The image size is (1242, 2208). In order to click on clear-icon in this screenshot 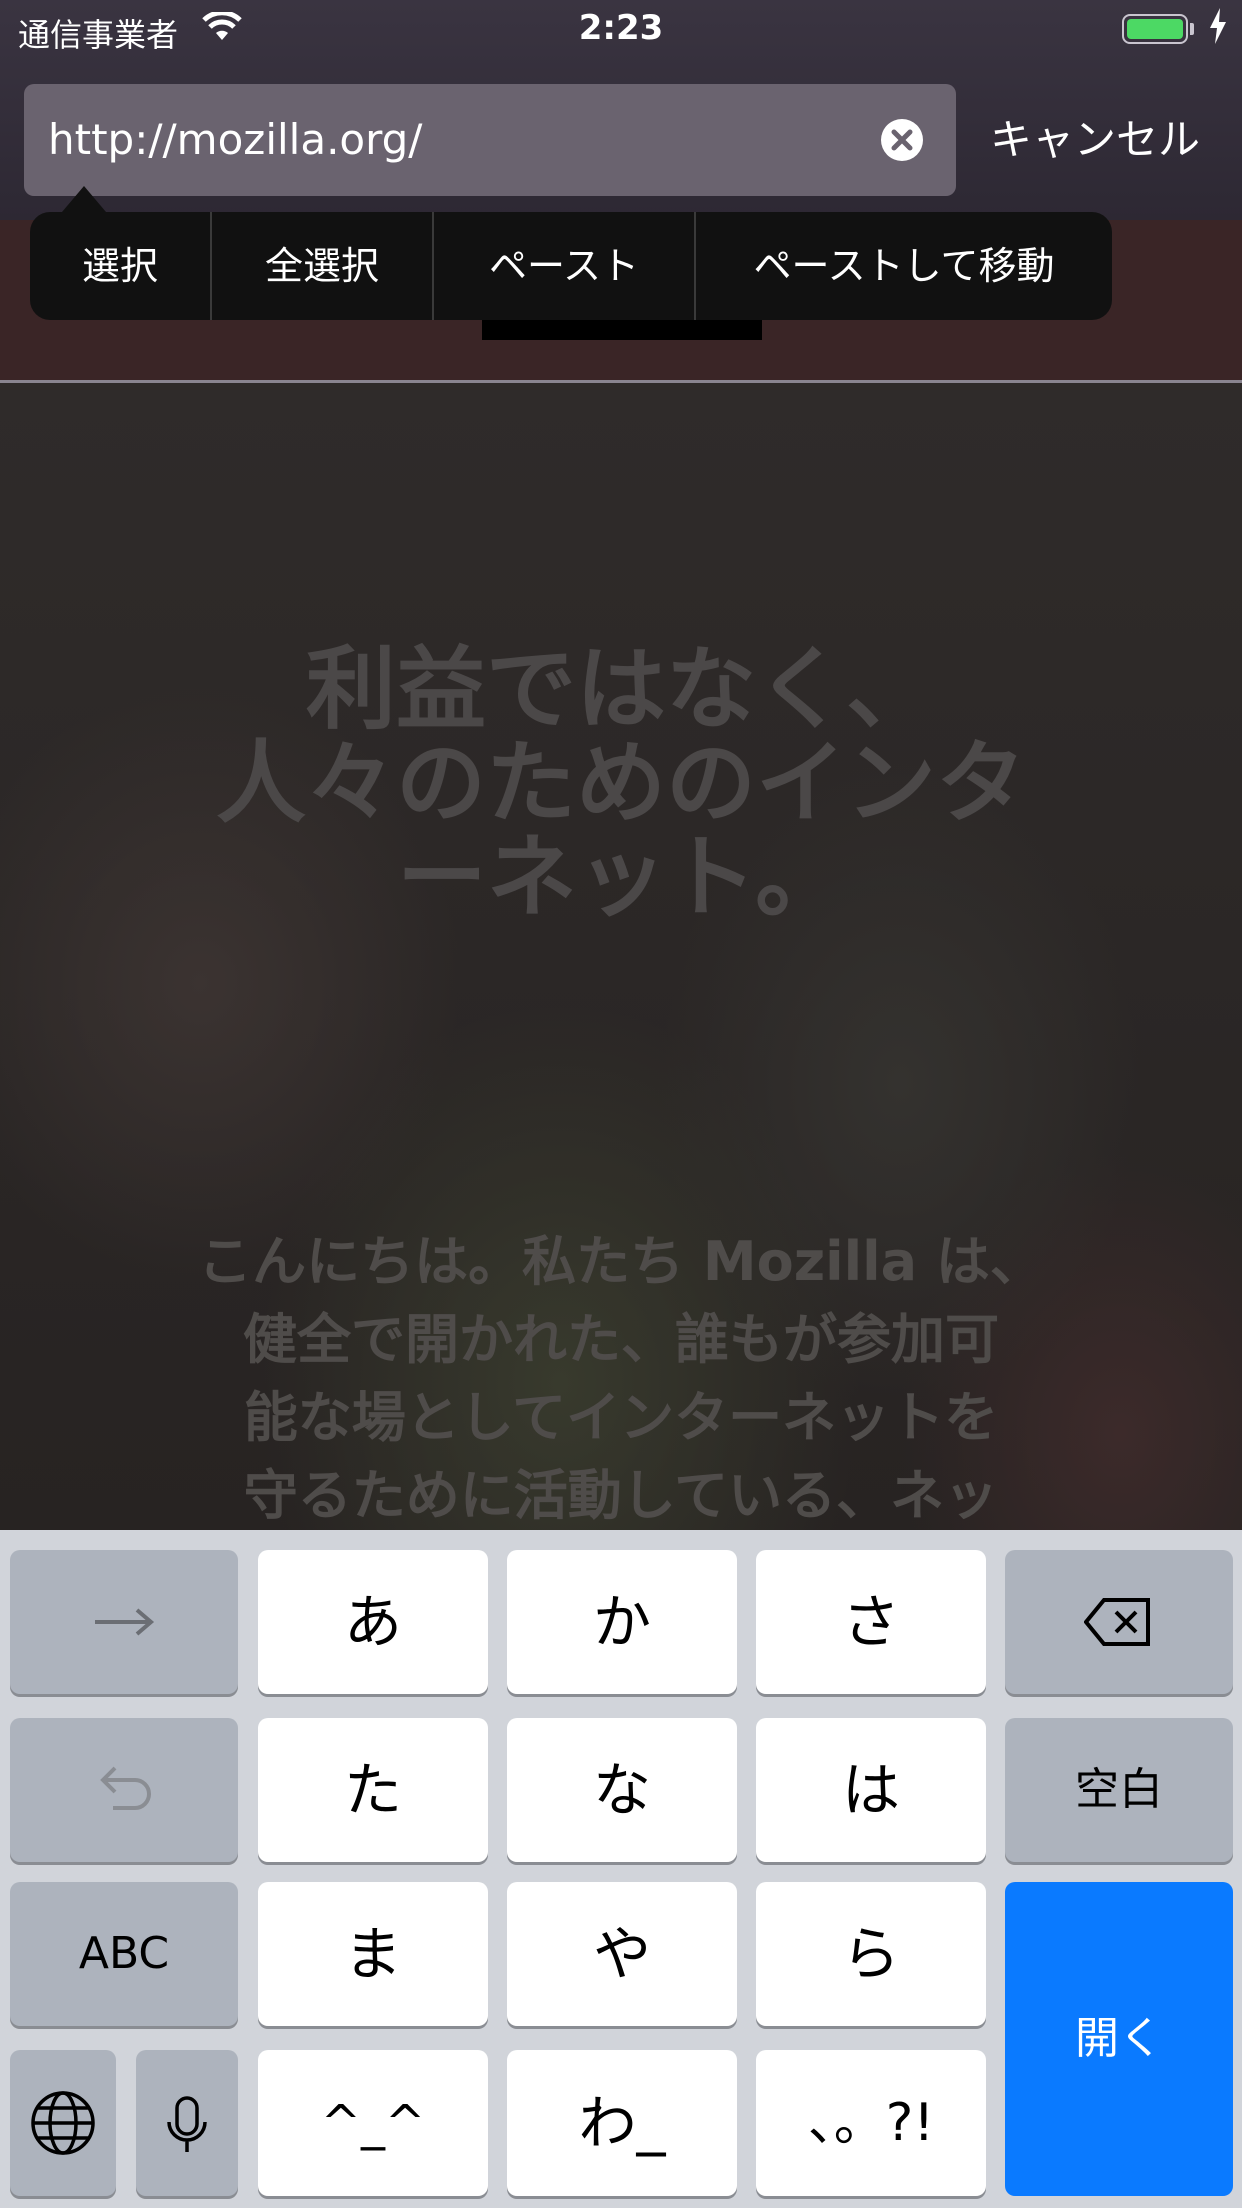, I will do `click(902, 140)`.